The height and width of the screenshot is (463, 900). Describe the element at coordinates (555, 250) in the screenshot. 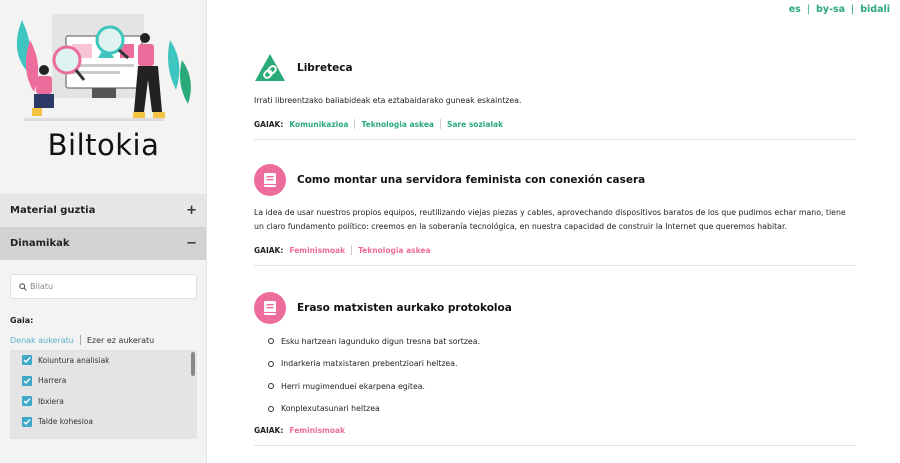

I see `entry-tags: GAIAK: Feminismoak Teknologia askea` at that location.